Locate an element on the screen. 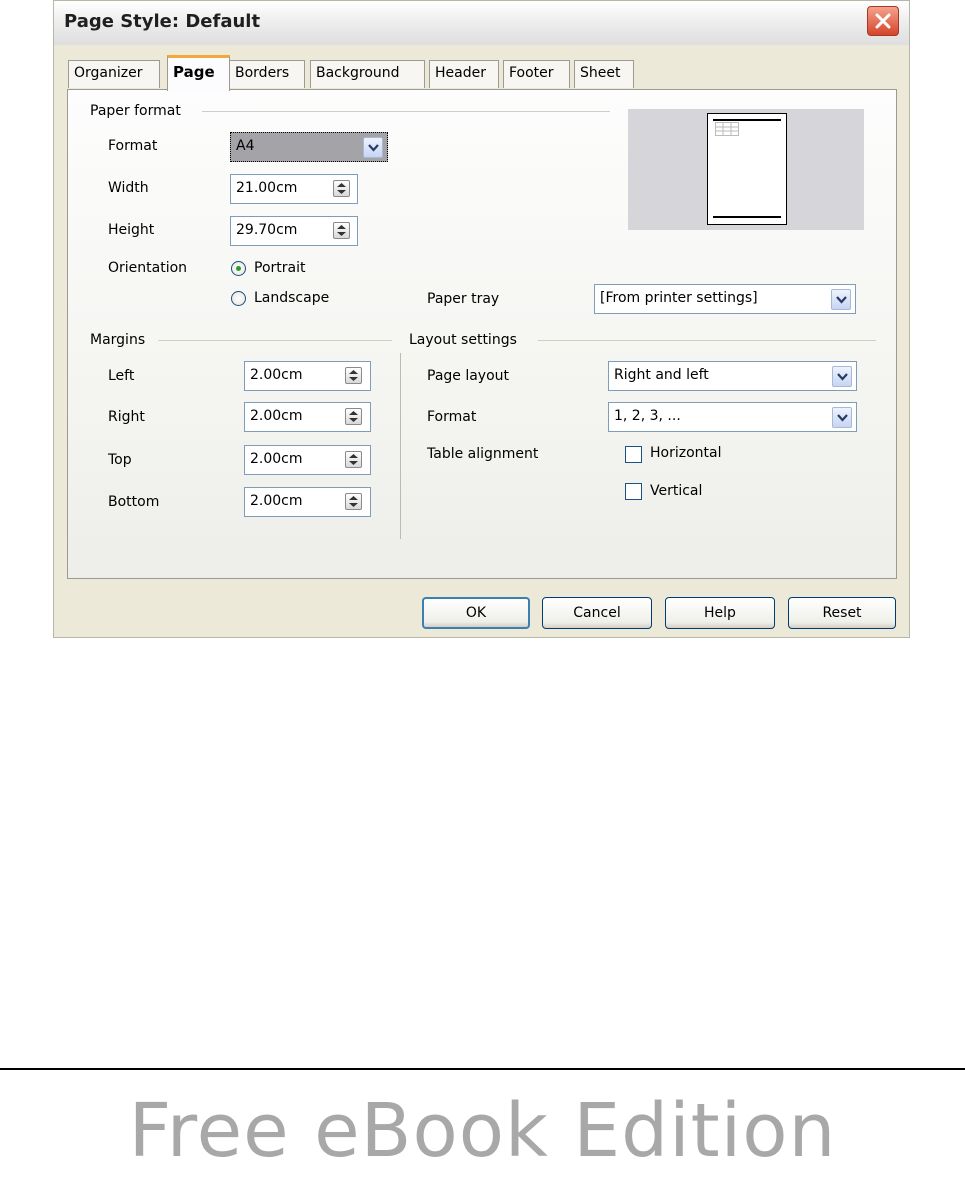 This screenshot has height=1178, width=965. width-field: 21.00cm is located at coordinates (294, 189).